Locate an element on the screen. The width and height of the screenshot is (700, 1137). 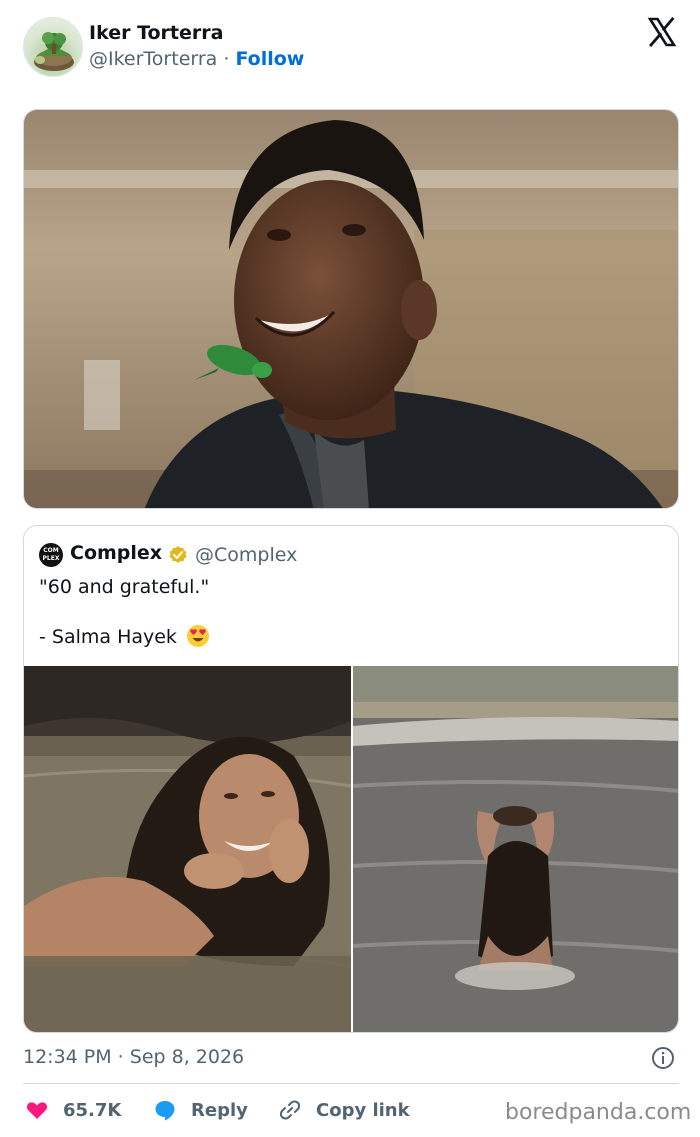
verified-gold-badge-icon is located at coordinates (178, 554).